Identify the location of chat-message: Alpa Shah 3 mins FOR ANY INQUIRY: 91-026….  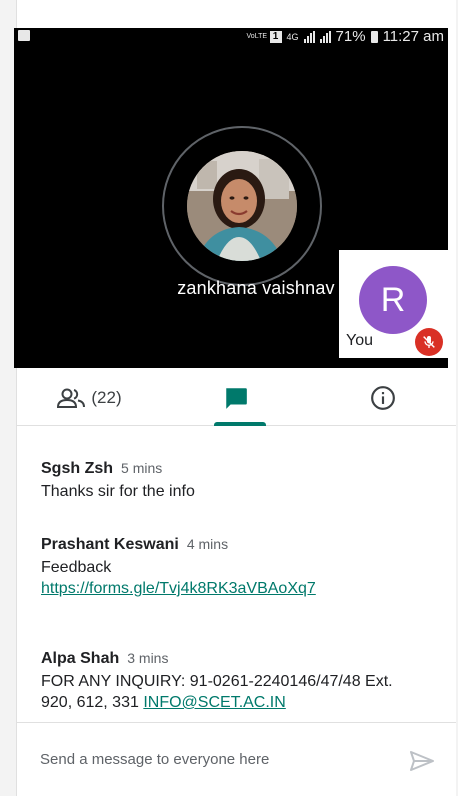
(241, 681).